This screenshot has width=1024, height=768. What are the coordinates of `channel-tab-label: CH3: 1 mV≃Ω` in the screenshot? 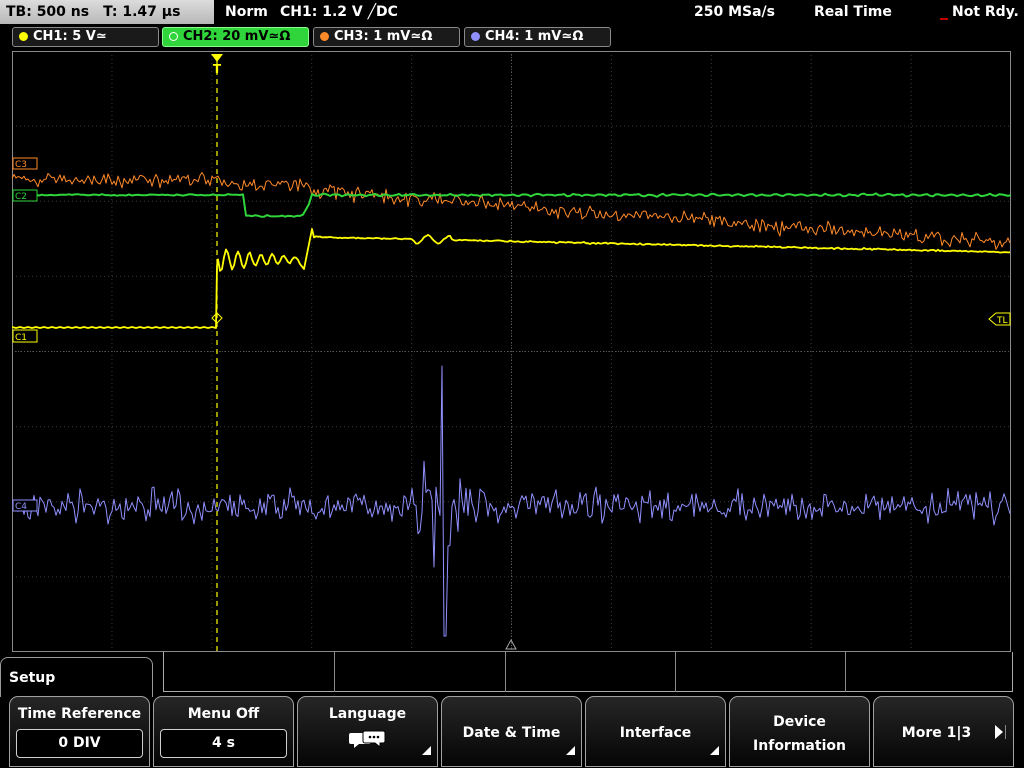 It's located at (383, 36).